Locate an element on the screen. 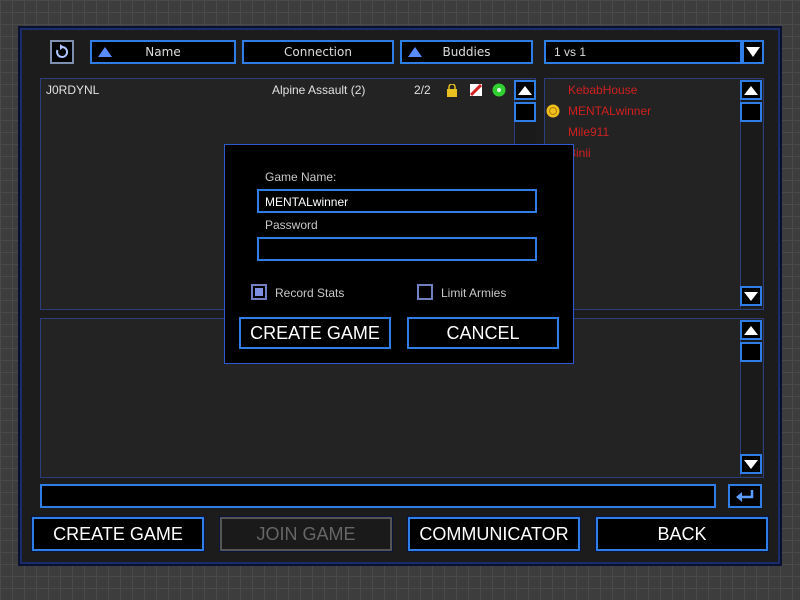 This screenshot has height=600, width=800. chat-scroll-thumb is located at coordinates (751, 352).